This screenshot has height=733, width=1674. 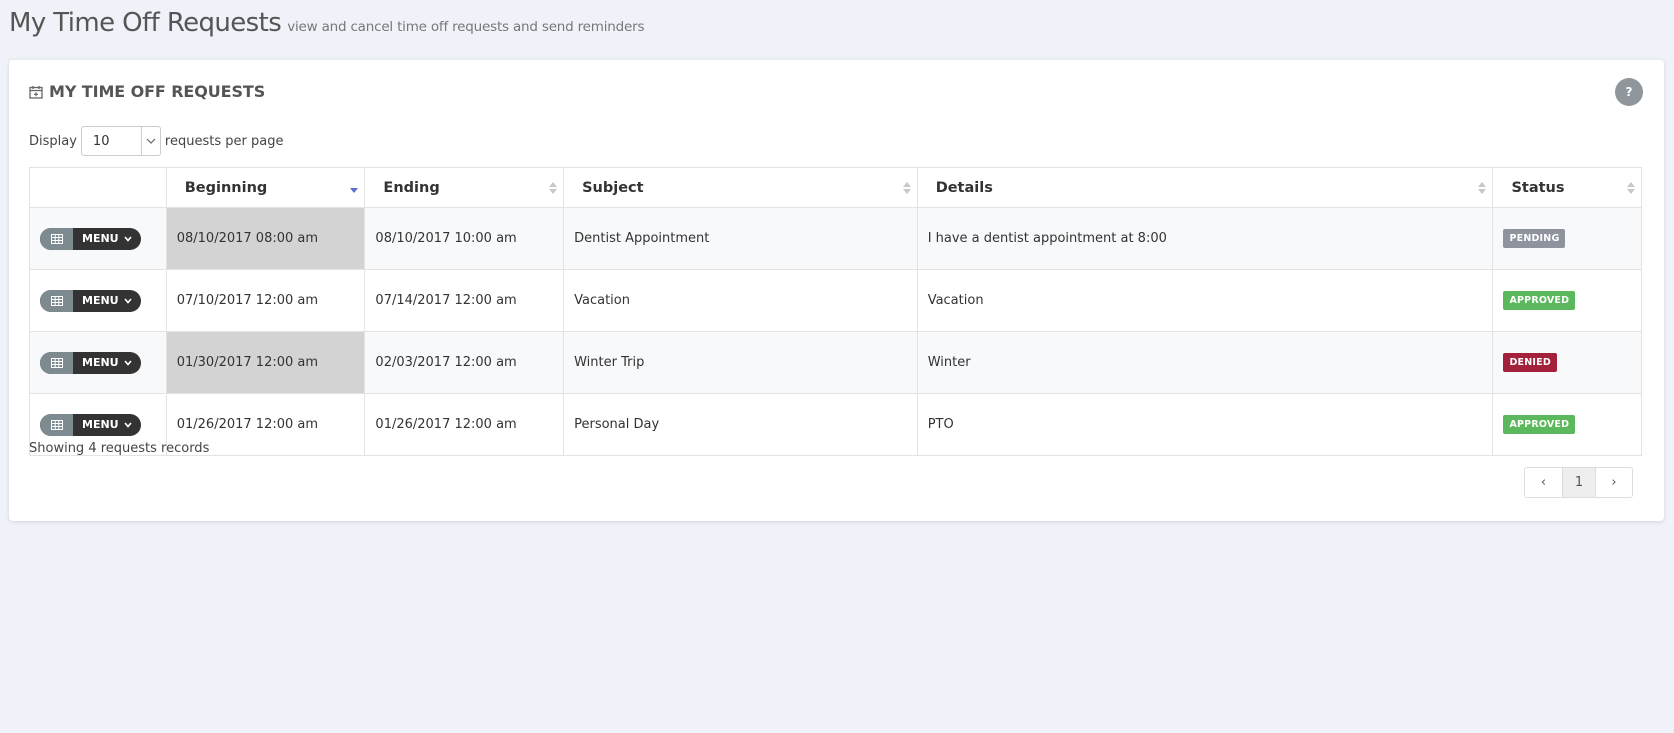 What do you see at coordinates (101, 141) in the screenshot?
I see `page-size-value: 10` at bounding box center [101, 141].